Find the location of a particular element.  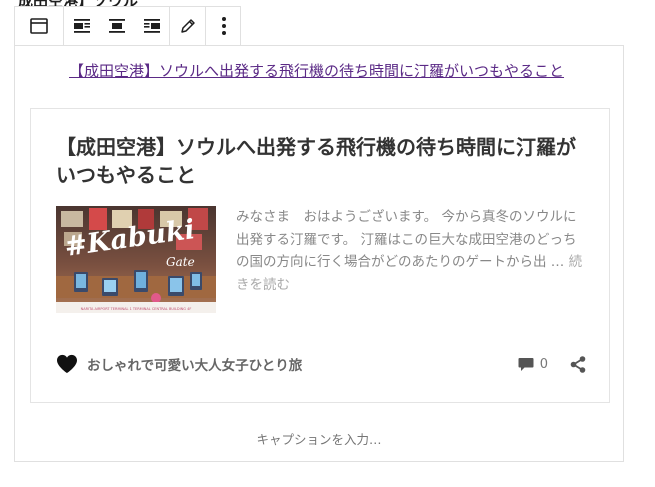

heart-icon is located at coordinates (67, 364).